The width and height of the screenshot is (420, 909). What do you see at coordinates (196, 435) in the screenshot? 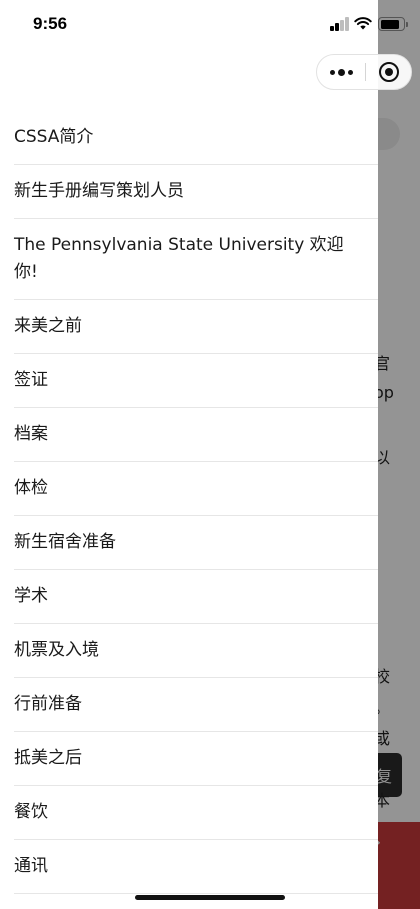
I see `menu-item: 档案` at bounding box center [196, 435].